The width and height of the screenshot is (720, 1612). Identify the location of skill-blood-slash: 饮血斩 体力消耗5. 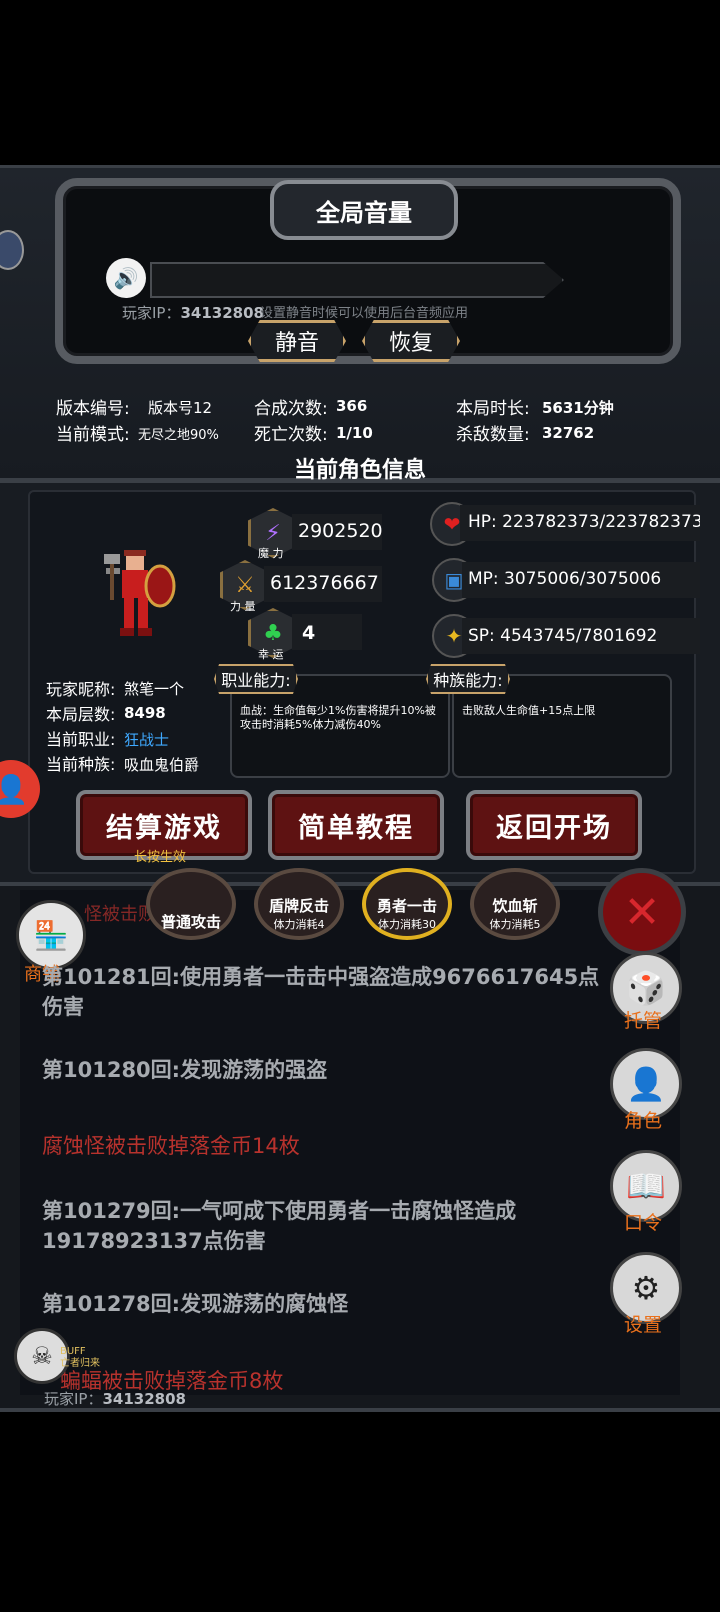
(515, 904).